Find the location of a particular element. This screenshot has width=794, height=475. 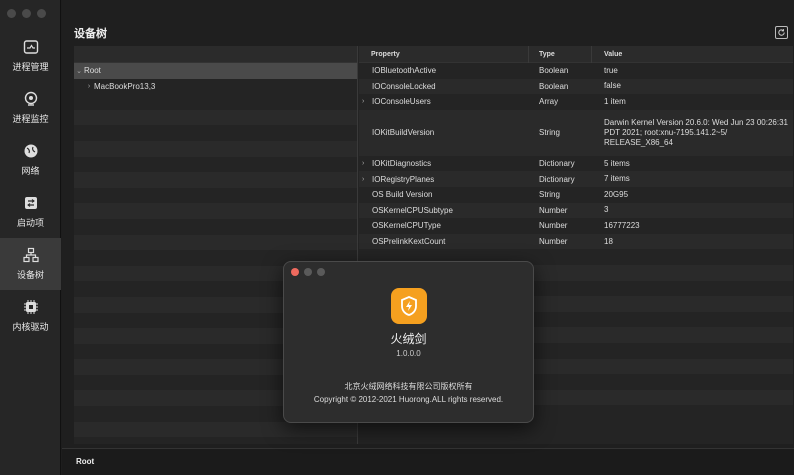

table-row: › IORegistryPlanes Dictionary 7 items is located at coordinates (576, 179).